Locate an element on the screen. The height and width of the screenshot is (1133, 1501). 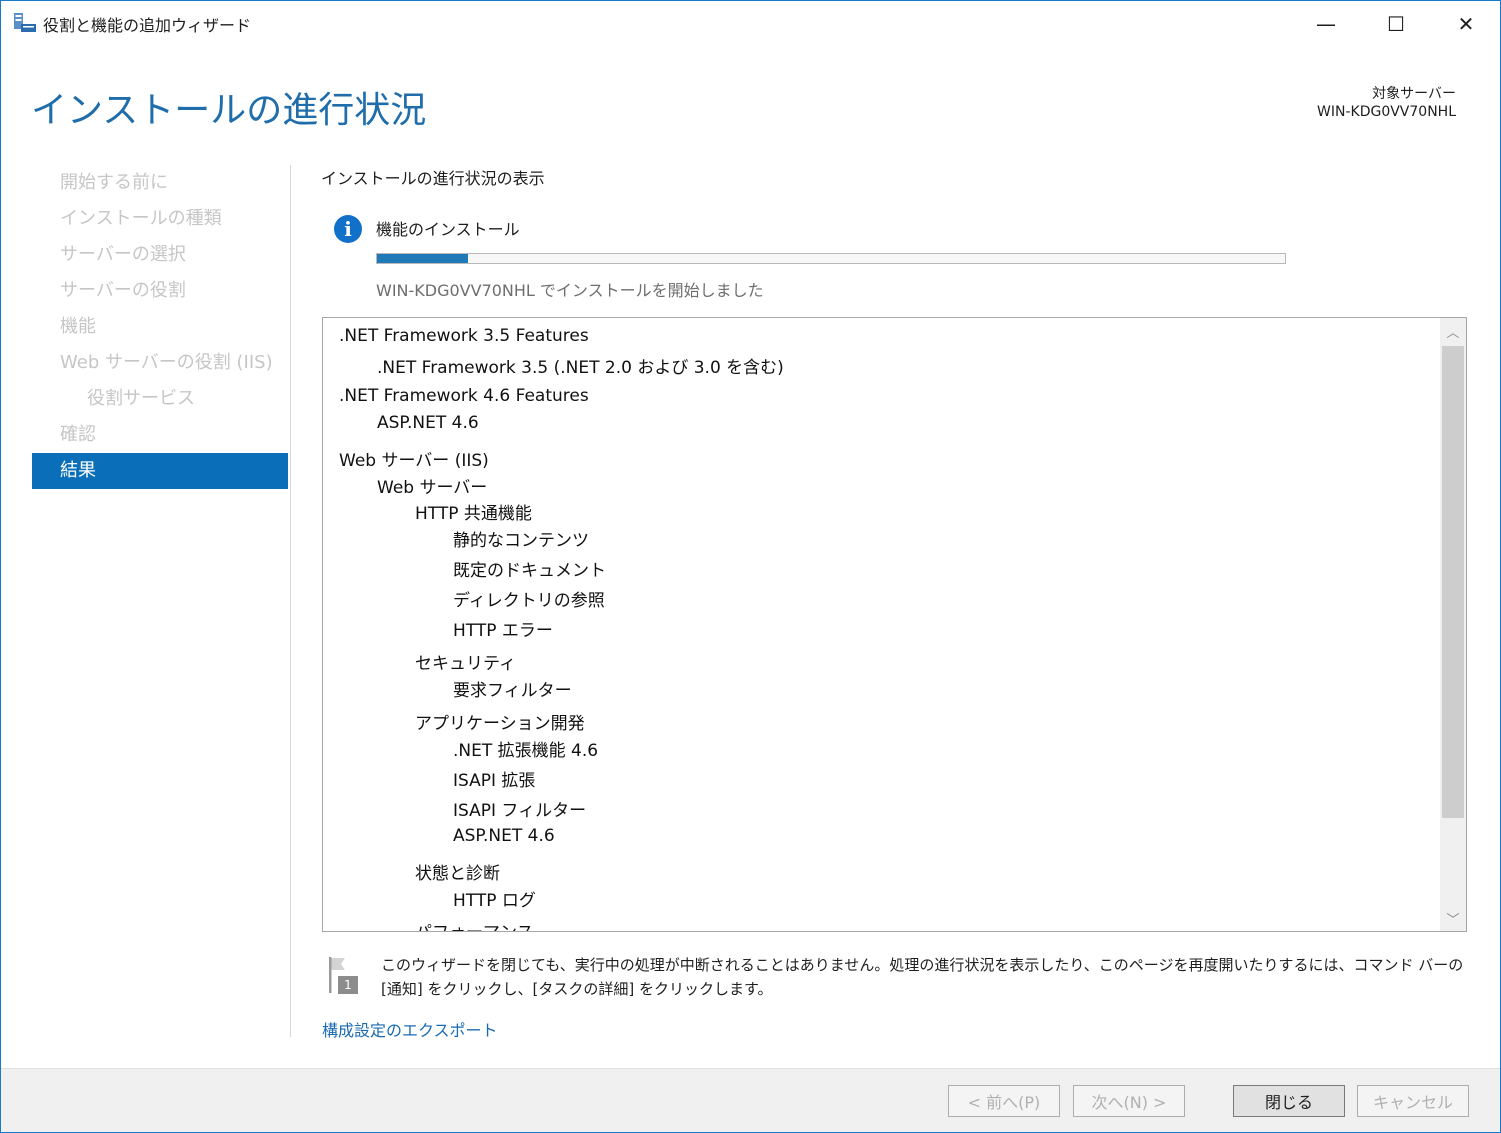
list-item: HTTP ログ is located at coordinates (494, 901).